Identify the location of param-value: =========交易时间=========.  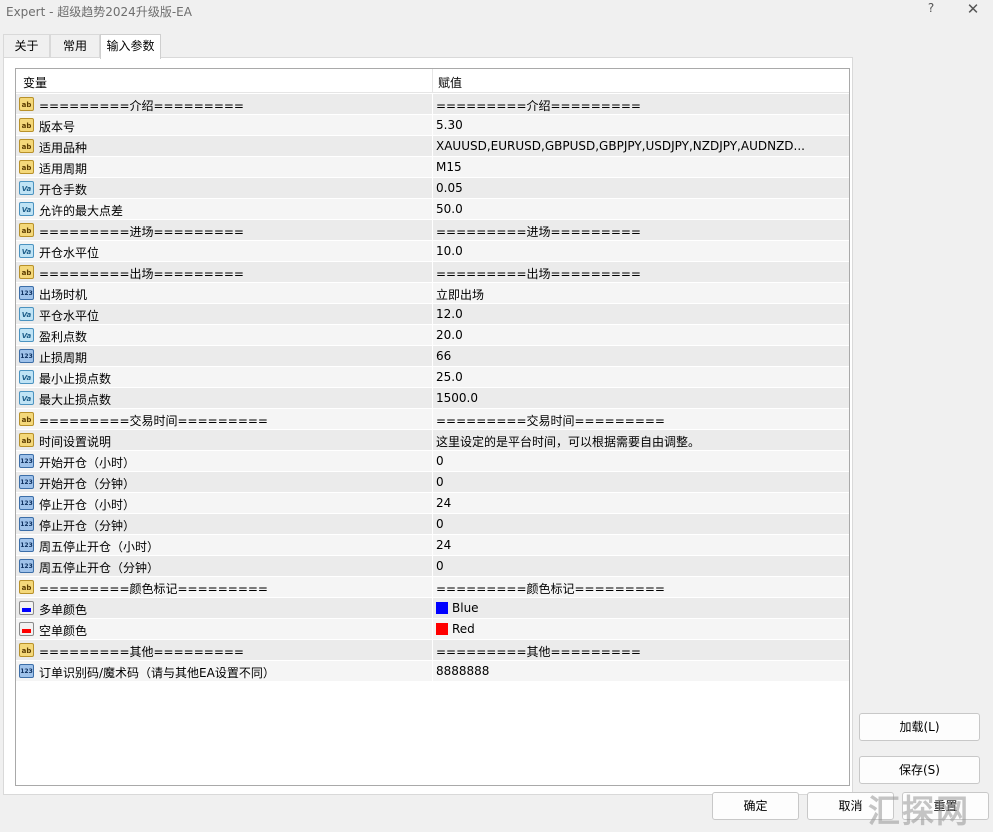
(550, 420).